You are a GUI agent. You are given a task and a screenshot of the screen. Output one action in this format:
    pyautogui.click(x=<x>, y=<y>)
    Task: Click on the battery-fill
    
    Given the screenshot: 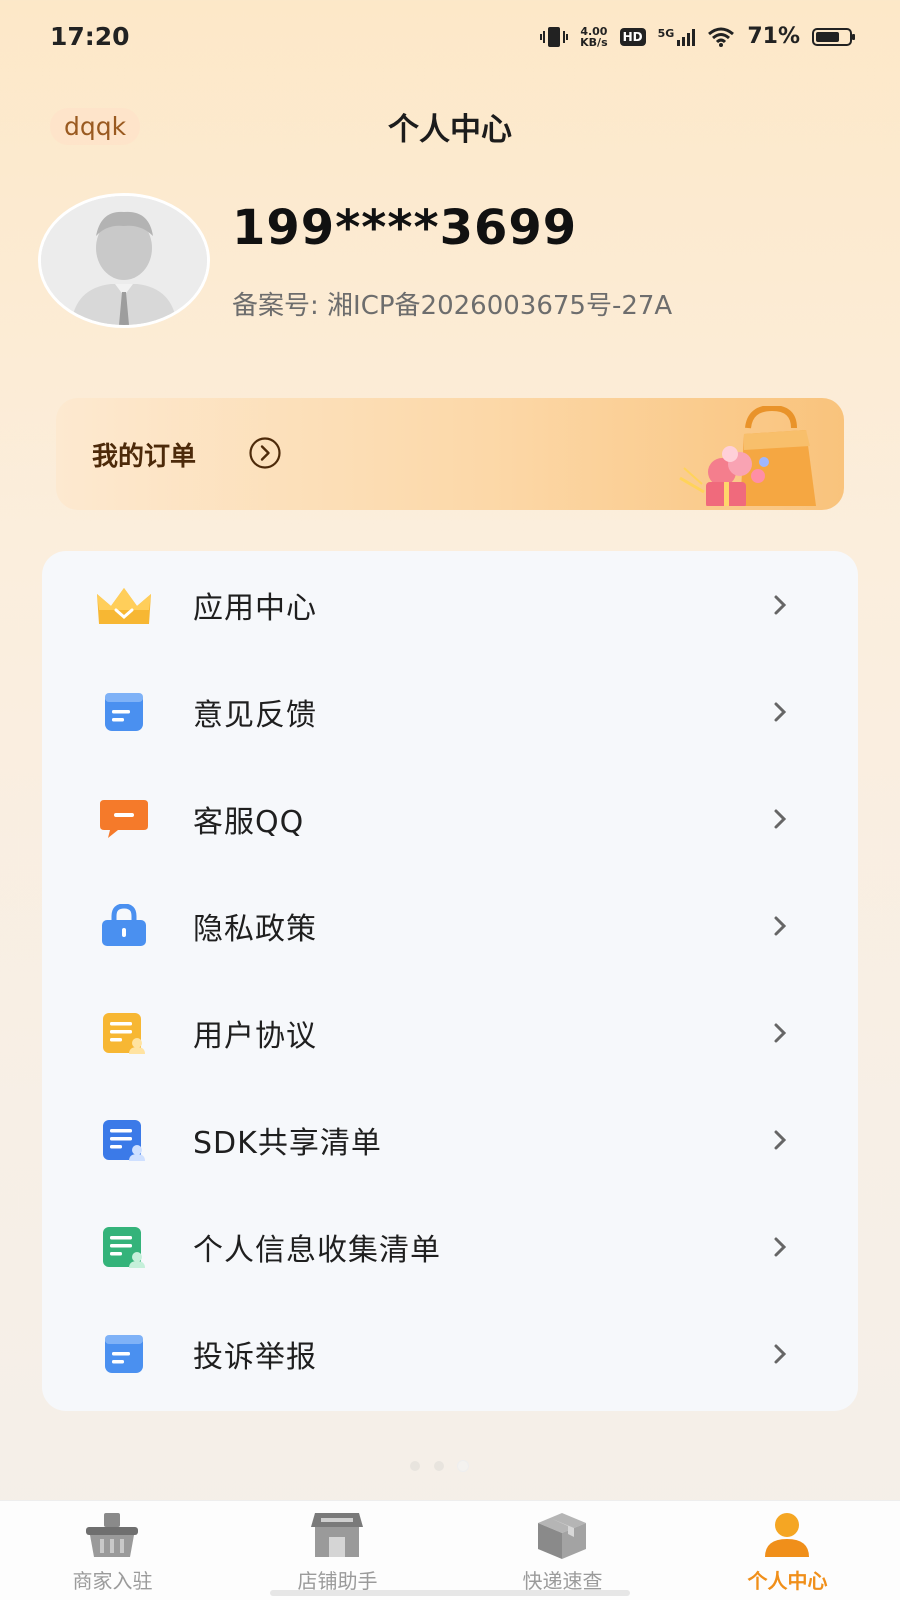 What is the action you would take?
    pyautogui.click(x=827, y=36)
    